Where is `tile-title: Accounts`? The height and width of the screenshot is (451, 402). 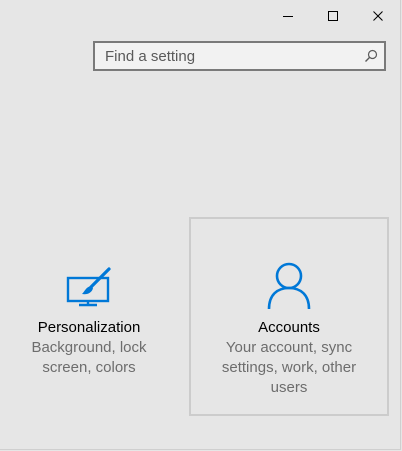 tile-title: Accounts is located at coordinates (289, 327).